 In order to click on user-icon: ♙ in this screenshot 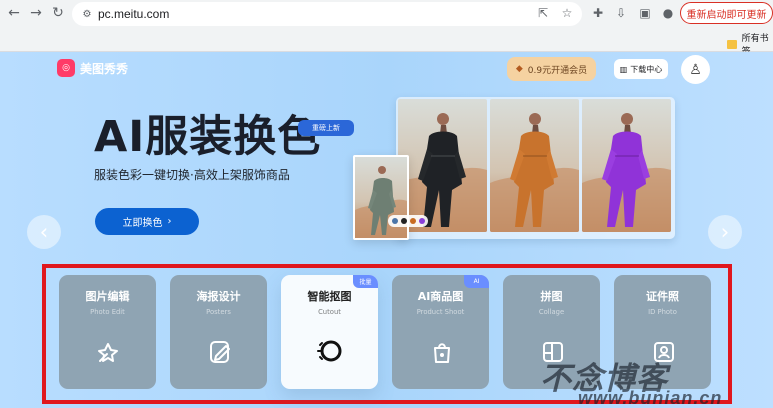, I will do `click(695, 69)`.